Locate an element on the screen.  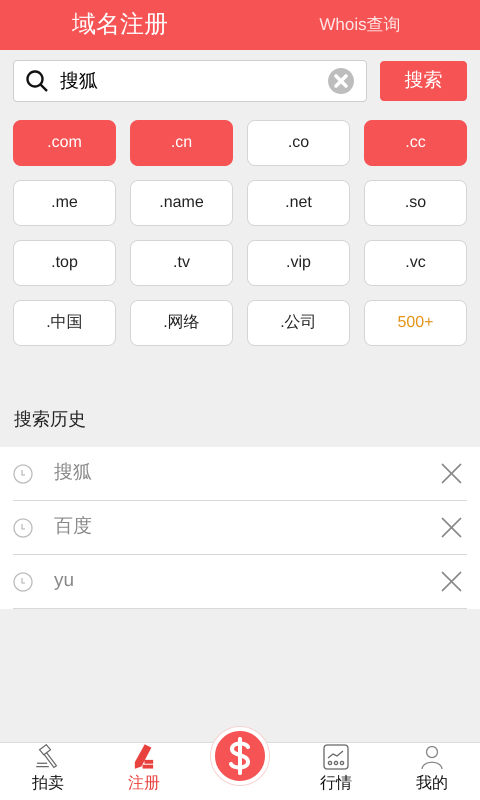
suffix-option: .公司 is located at coordinates (298, 323).